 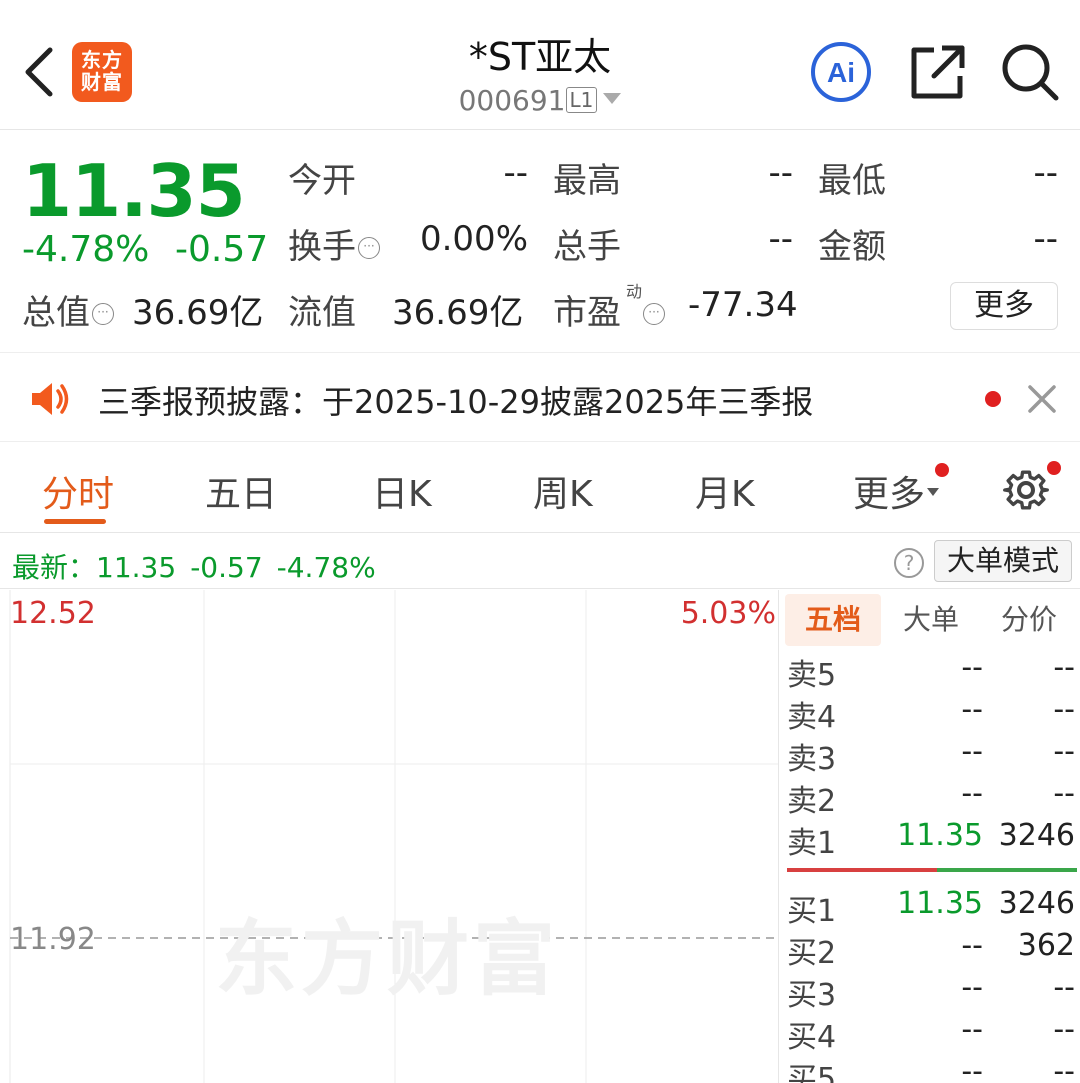 What do you see at coordinates (53, 939) in the screenshot?
I see `axis-prev-close: 11.92` at bounding box center [53, 939].